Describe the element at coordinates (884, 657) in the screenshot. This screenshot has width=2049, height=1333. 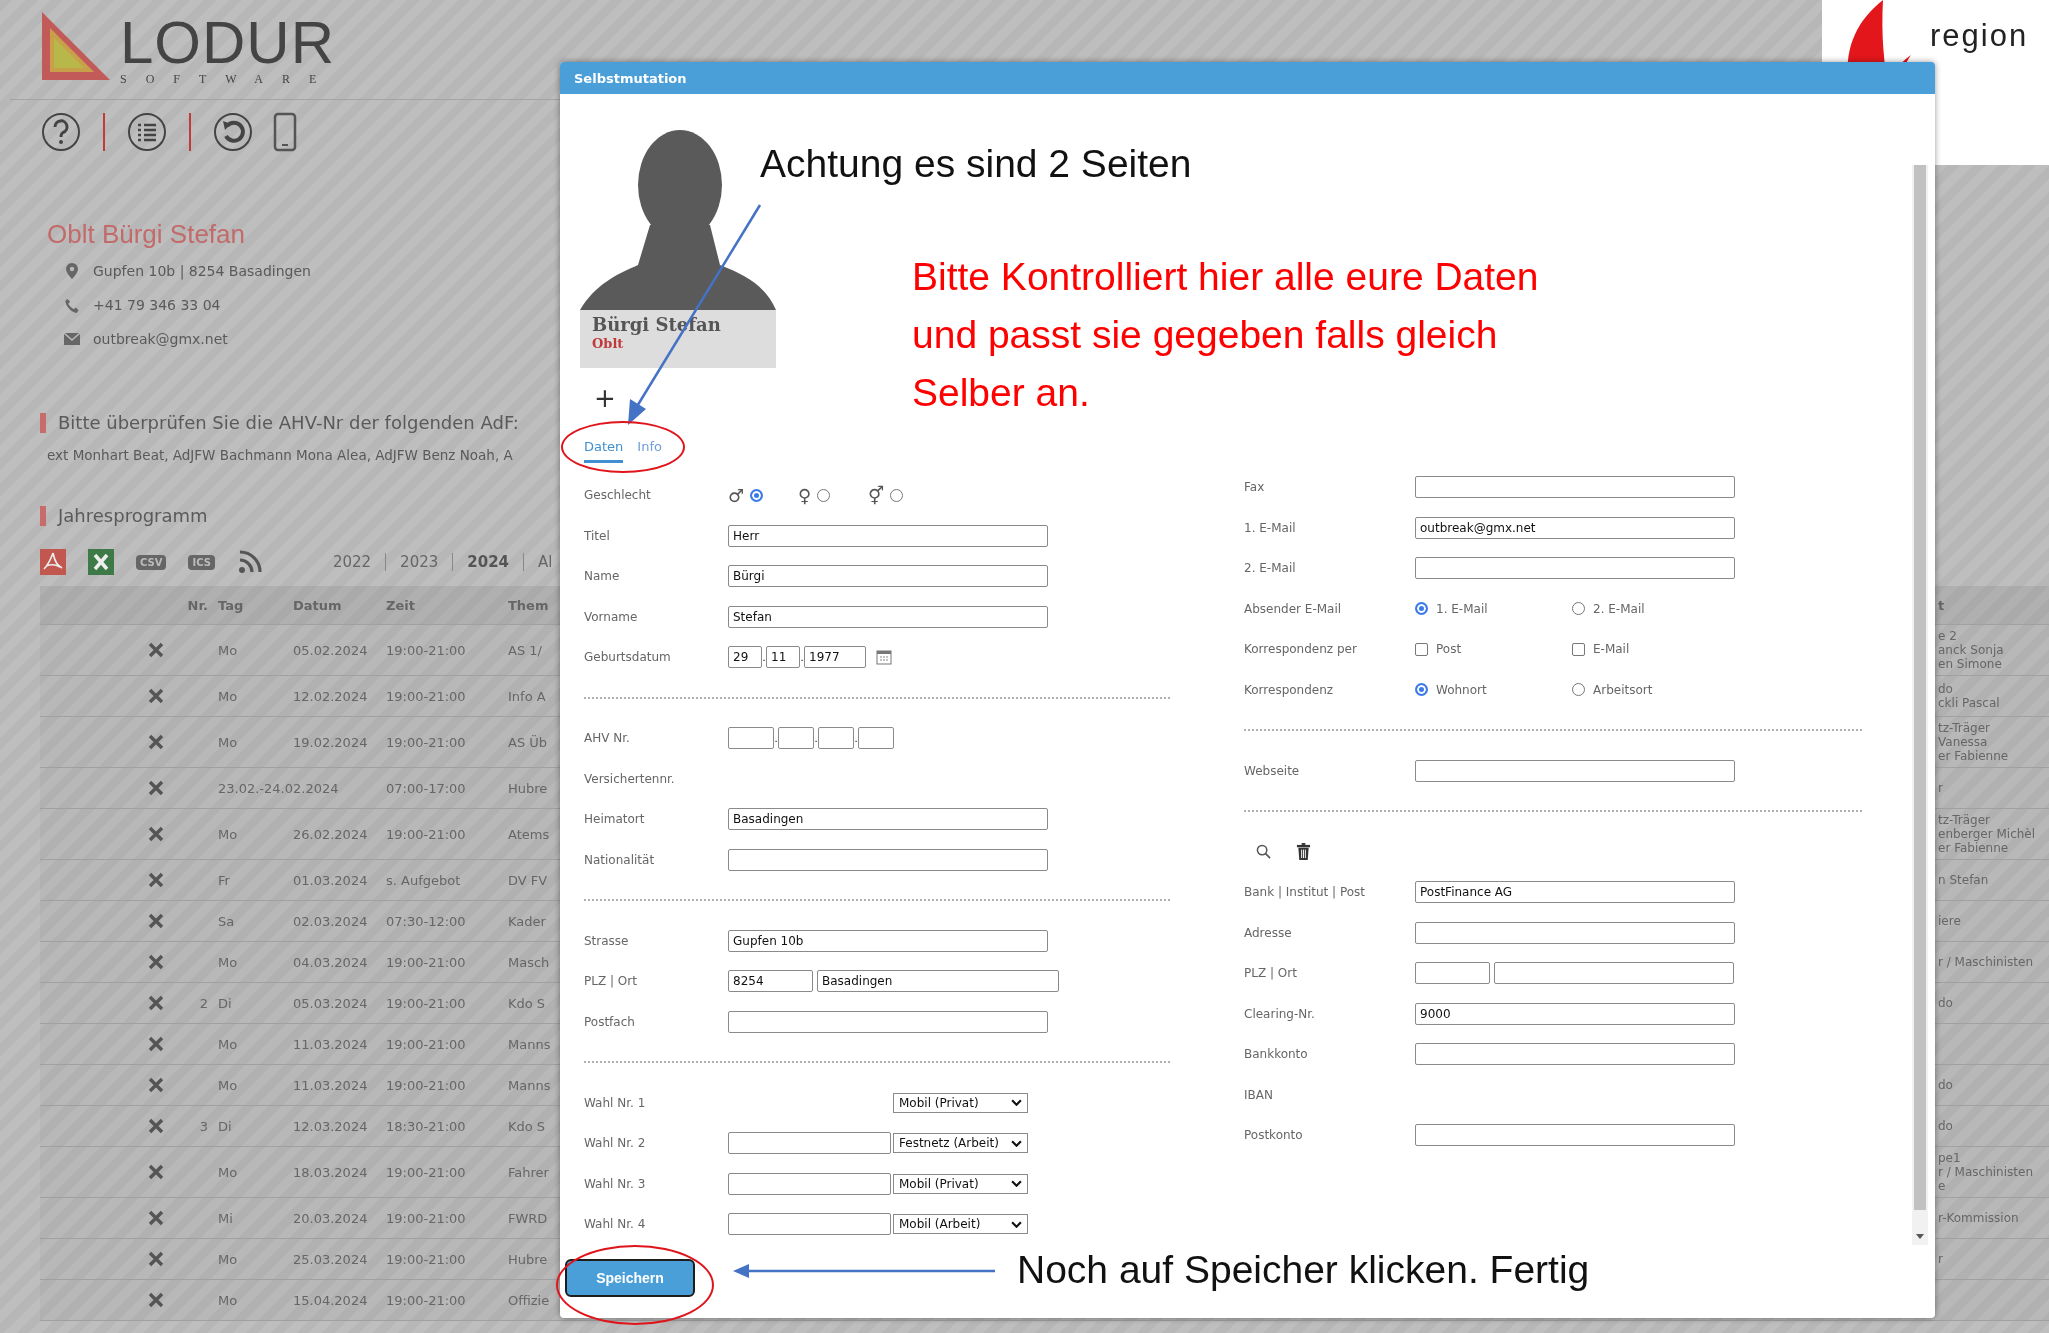
I see `calendar-icon` at that location.